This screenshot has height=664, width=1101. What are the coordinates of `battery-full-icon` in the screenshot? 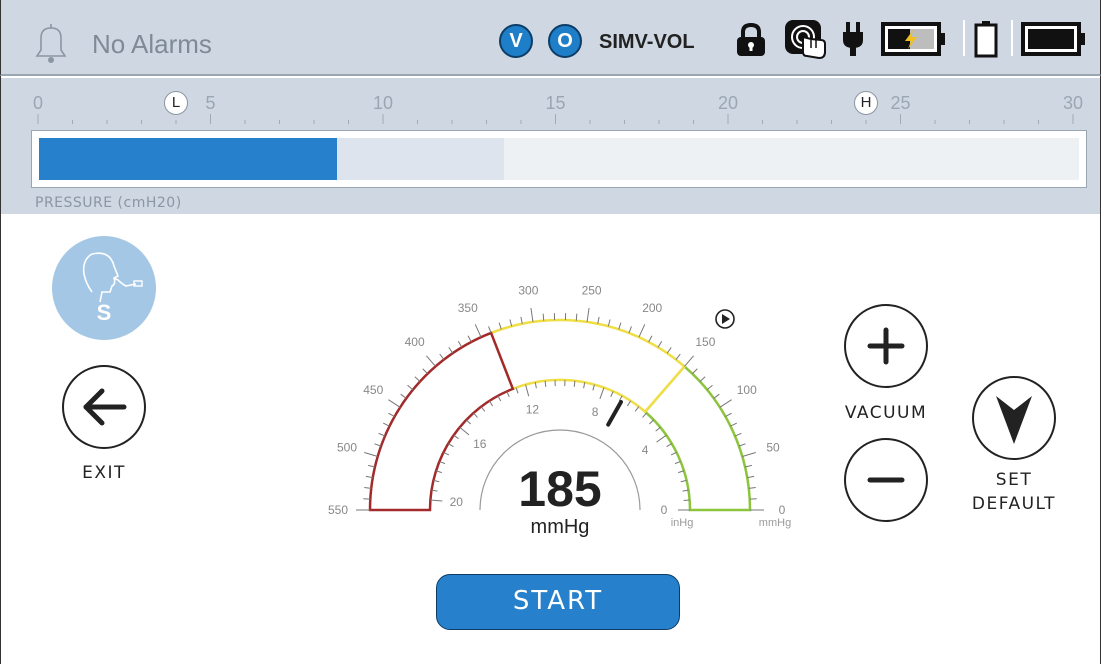 It's located at (1054, 41).